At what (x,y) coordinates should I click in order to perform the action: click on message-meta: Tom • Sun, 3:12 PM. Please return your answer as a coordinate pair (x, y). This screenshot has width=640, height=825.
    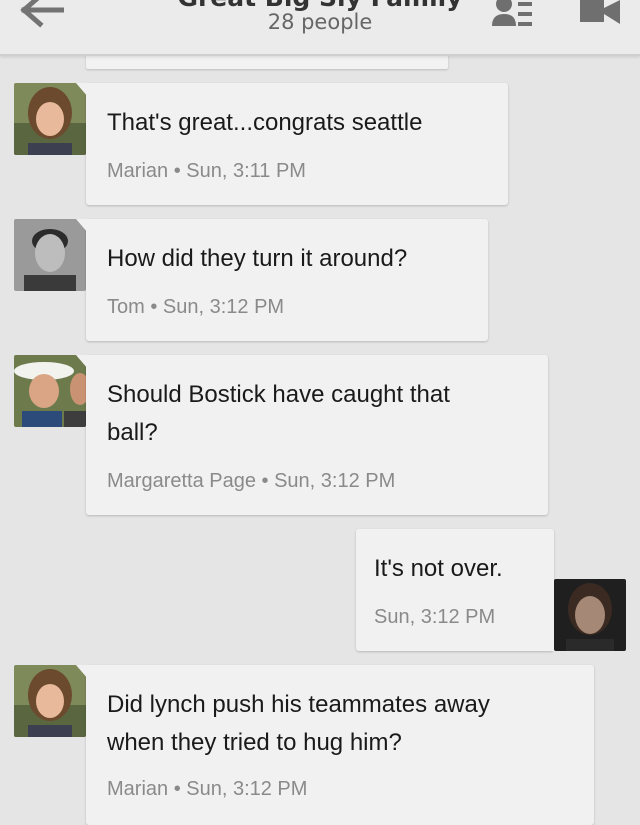
    Looking at the image, I should click on (196, 307).